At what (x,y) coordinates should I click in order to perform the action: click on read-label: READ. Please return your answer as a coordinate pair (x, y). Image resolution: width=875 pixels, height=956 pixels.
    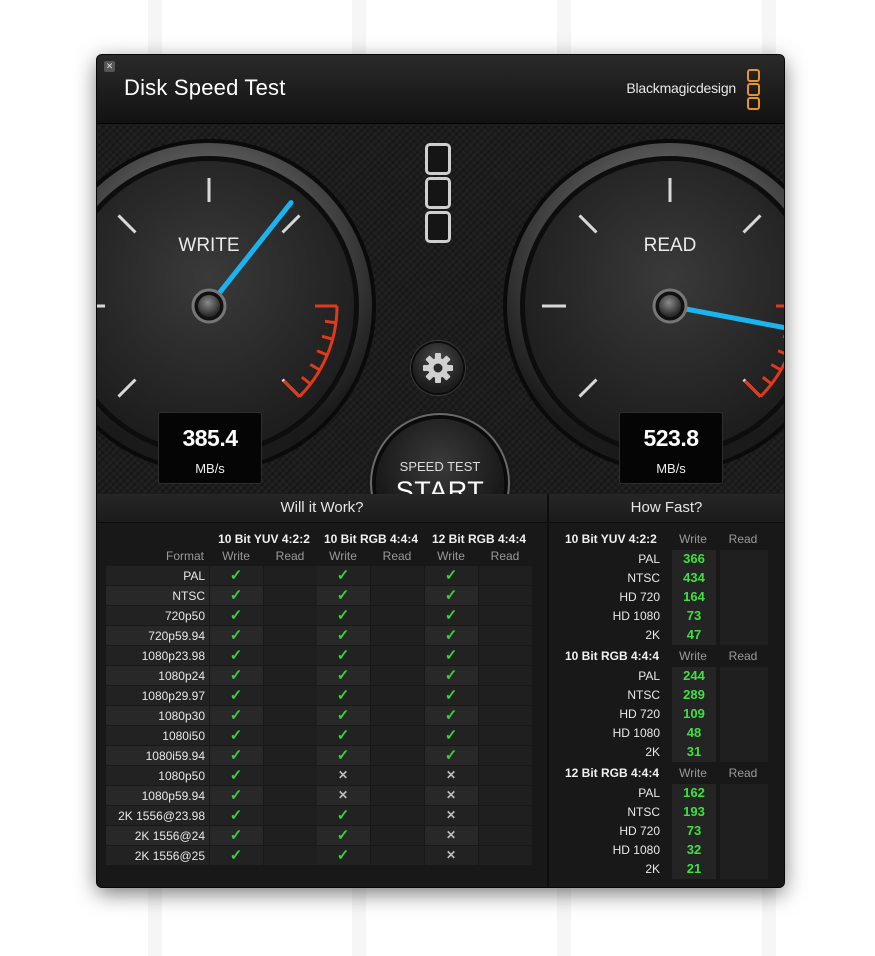
    Looking at the image, I should click on (670, 245).